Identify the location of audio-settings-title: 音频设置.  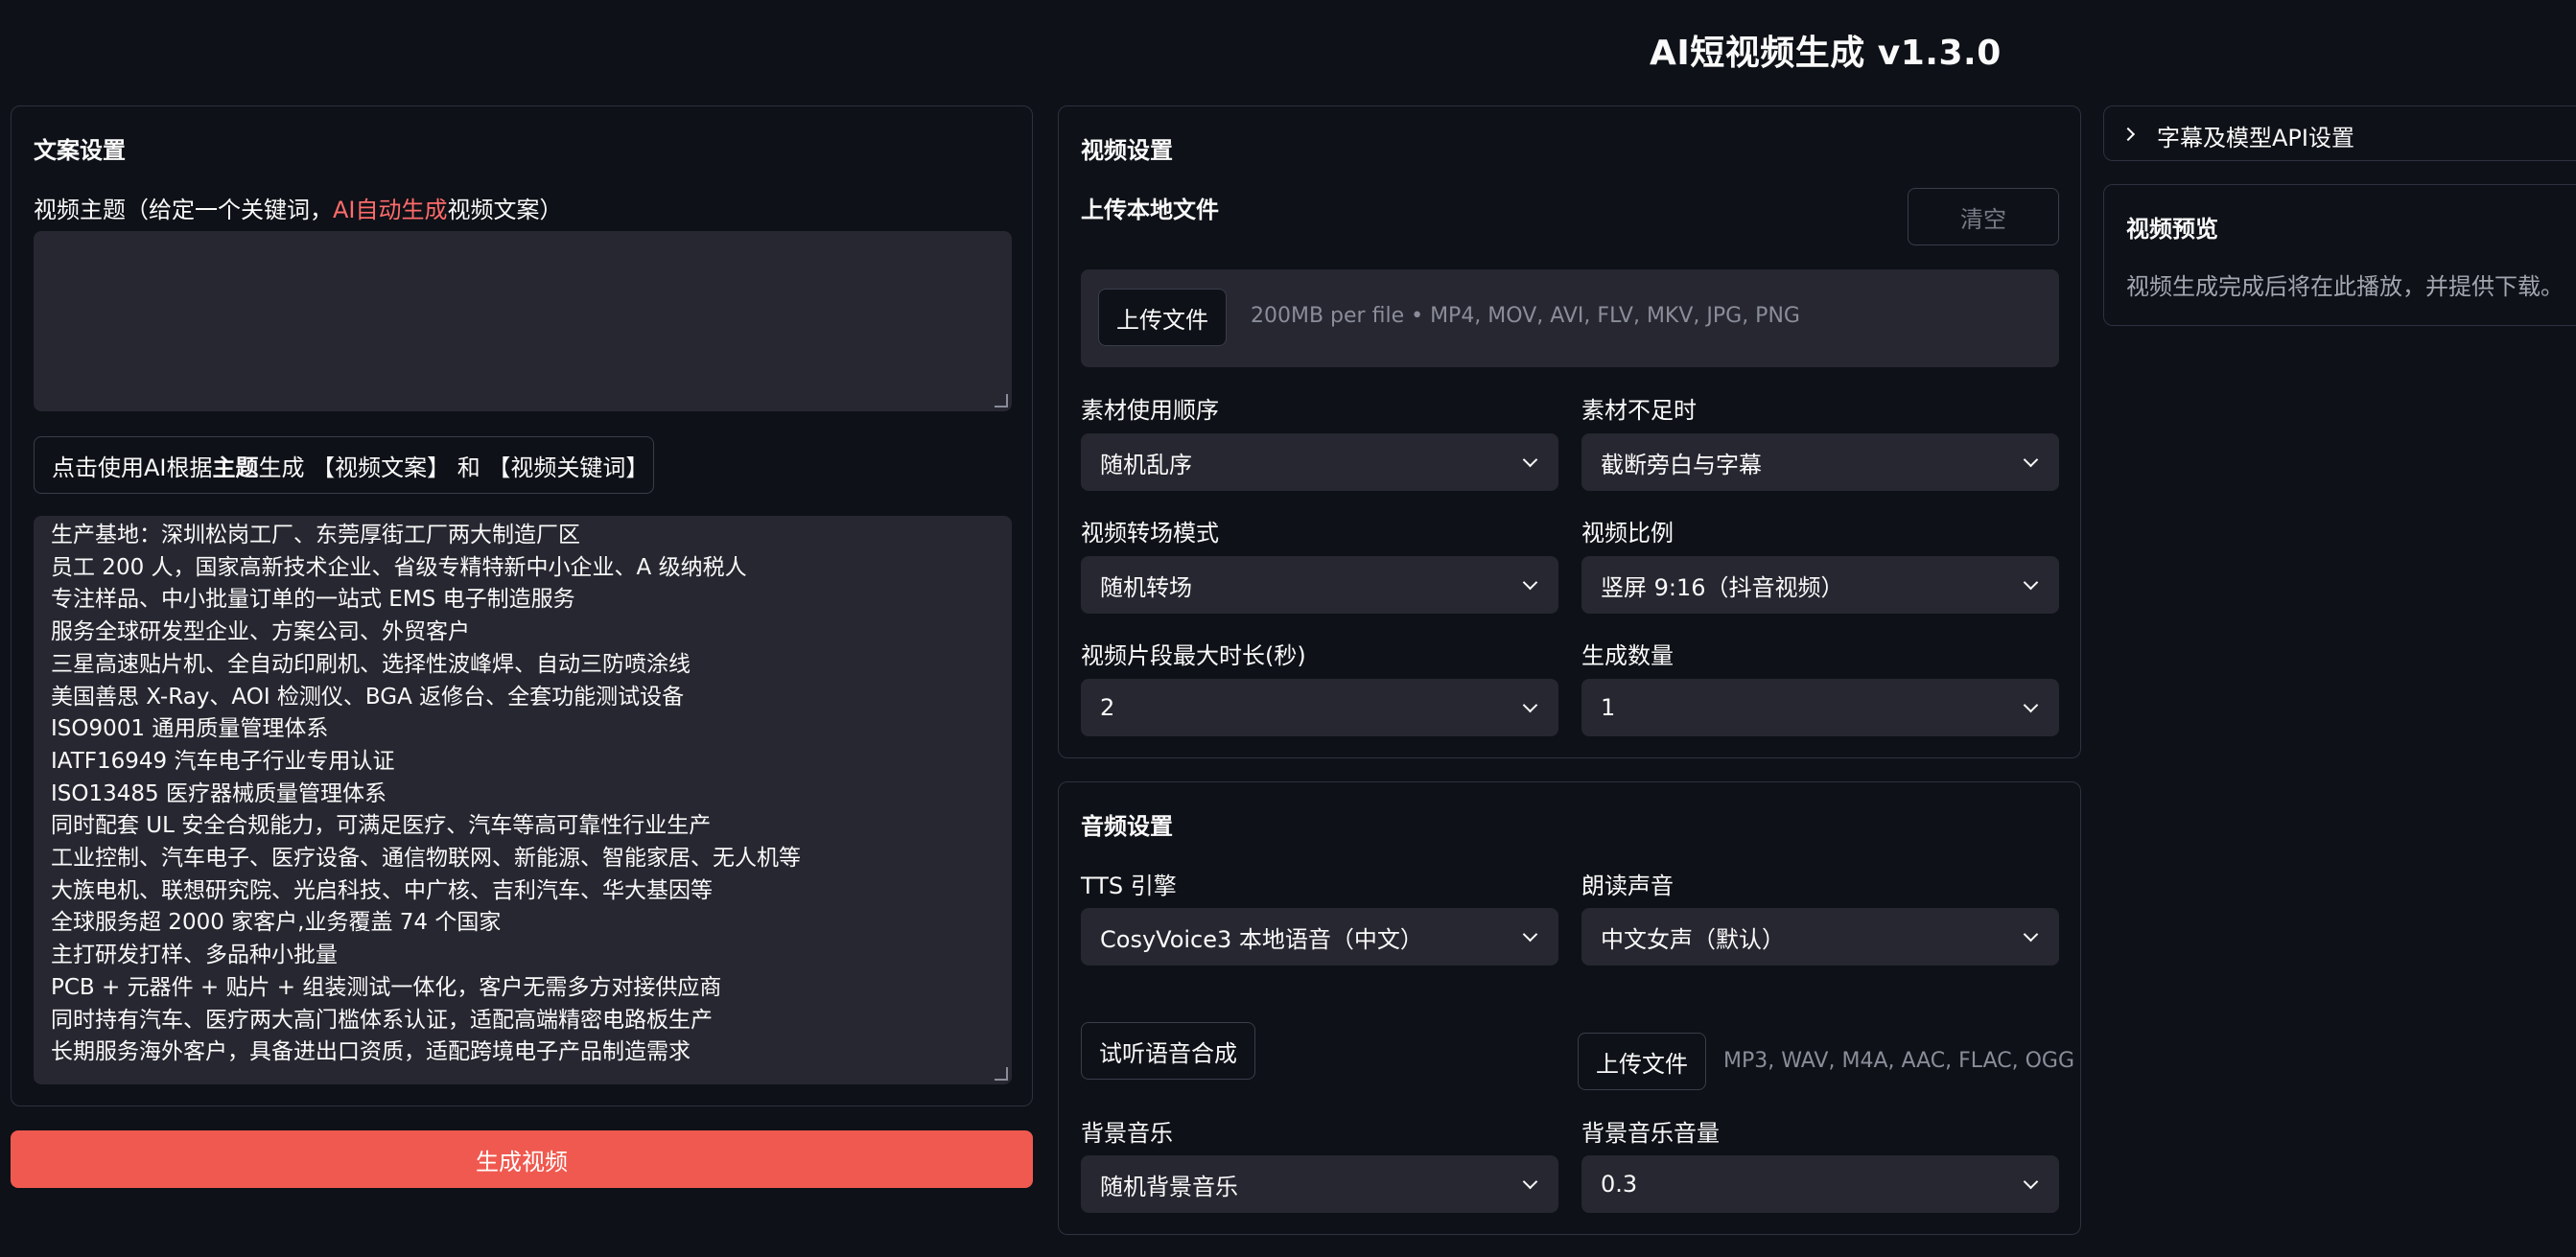
(1127, 826).